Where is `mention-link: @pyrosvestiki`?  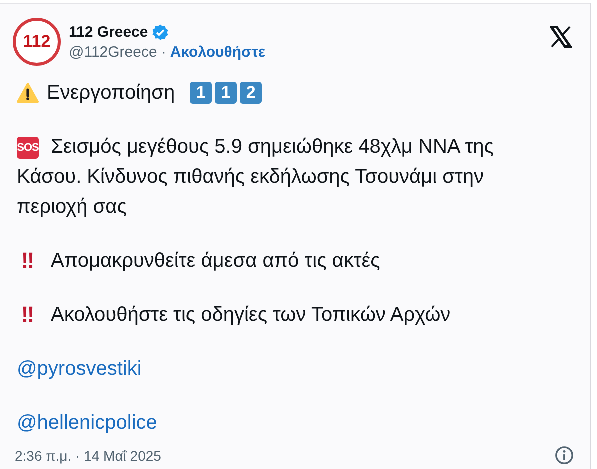
mention-link: @pyrosvestiki is located at coordinates (79, 369).